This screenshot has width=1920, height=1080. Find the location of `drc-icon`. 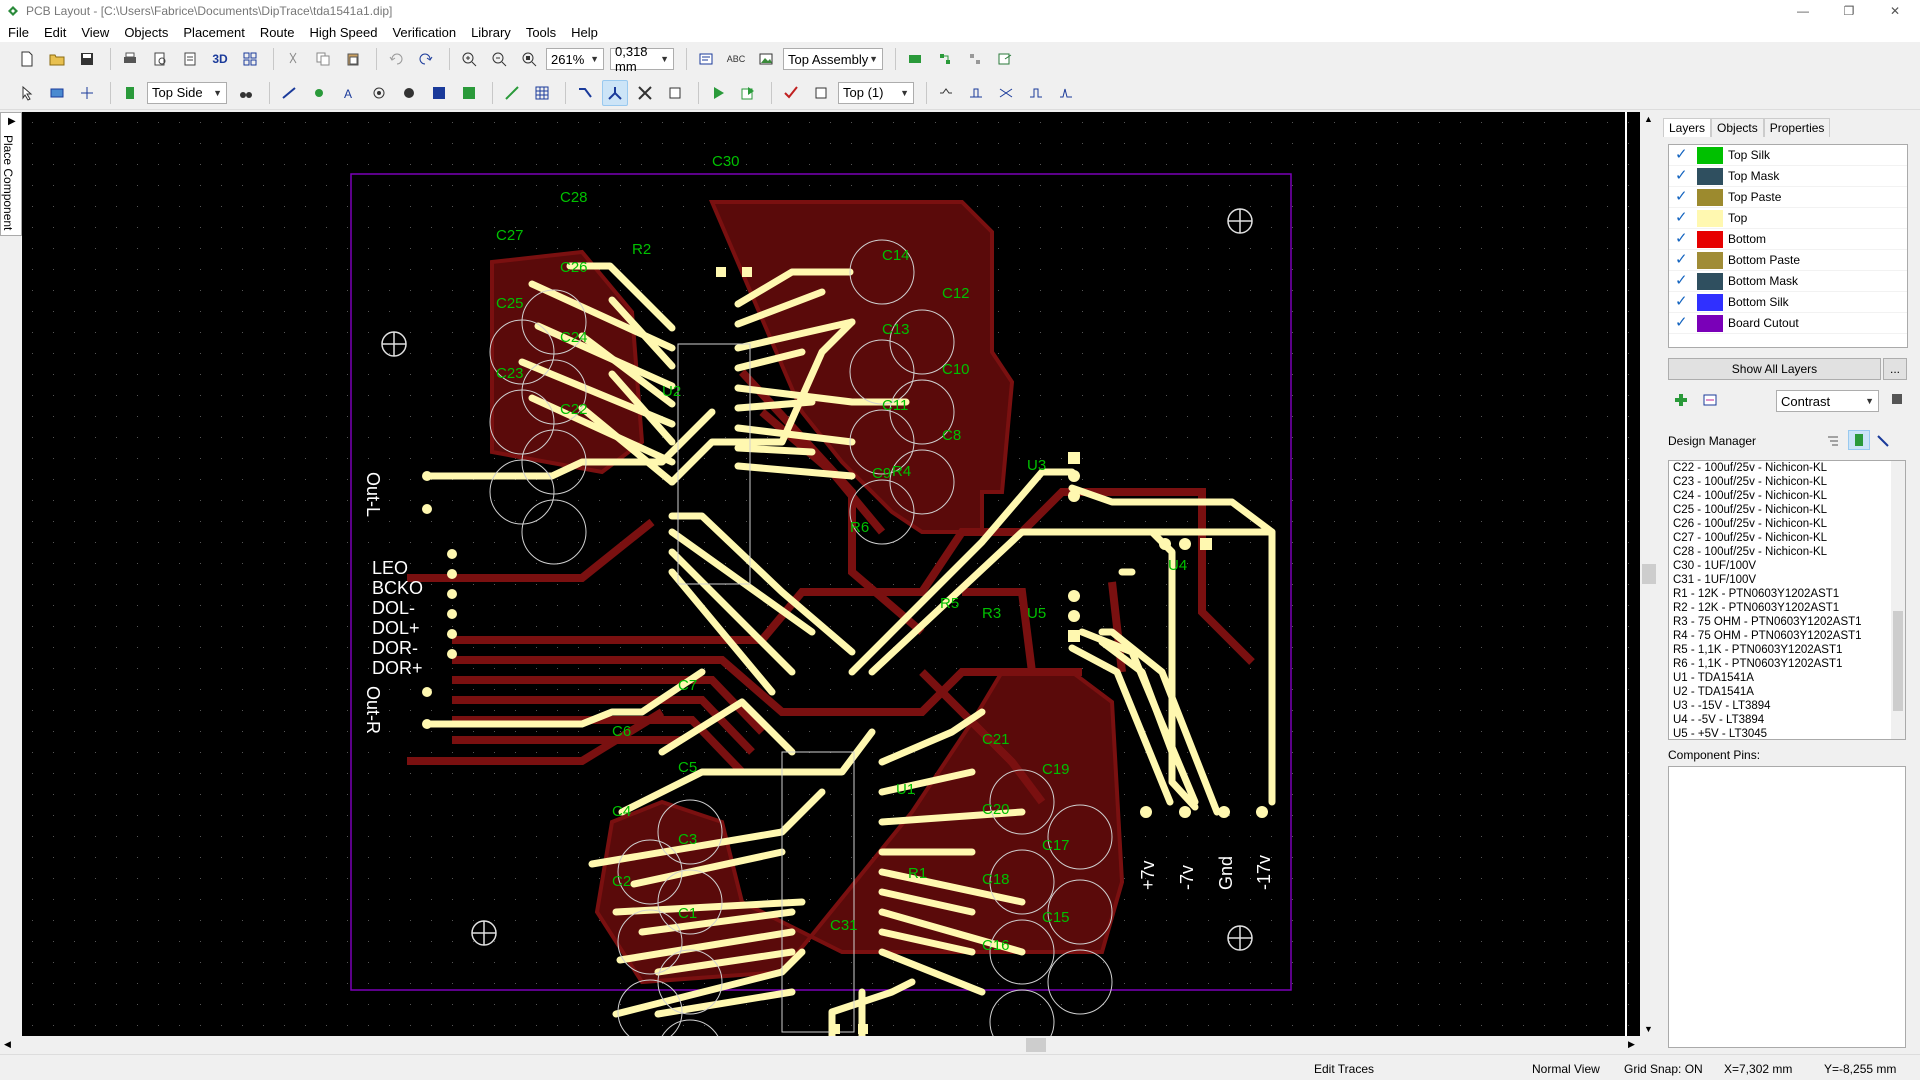

drc-icon is located at coordinates (915, 59).